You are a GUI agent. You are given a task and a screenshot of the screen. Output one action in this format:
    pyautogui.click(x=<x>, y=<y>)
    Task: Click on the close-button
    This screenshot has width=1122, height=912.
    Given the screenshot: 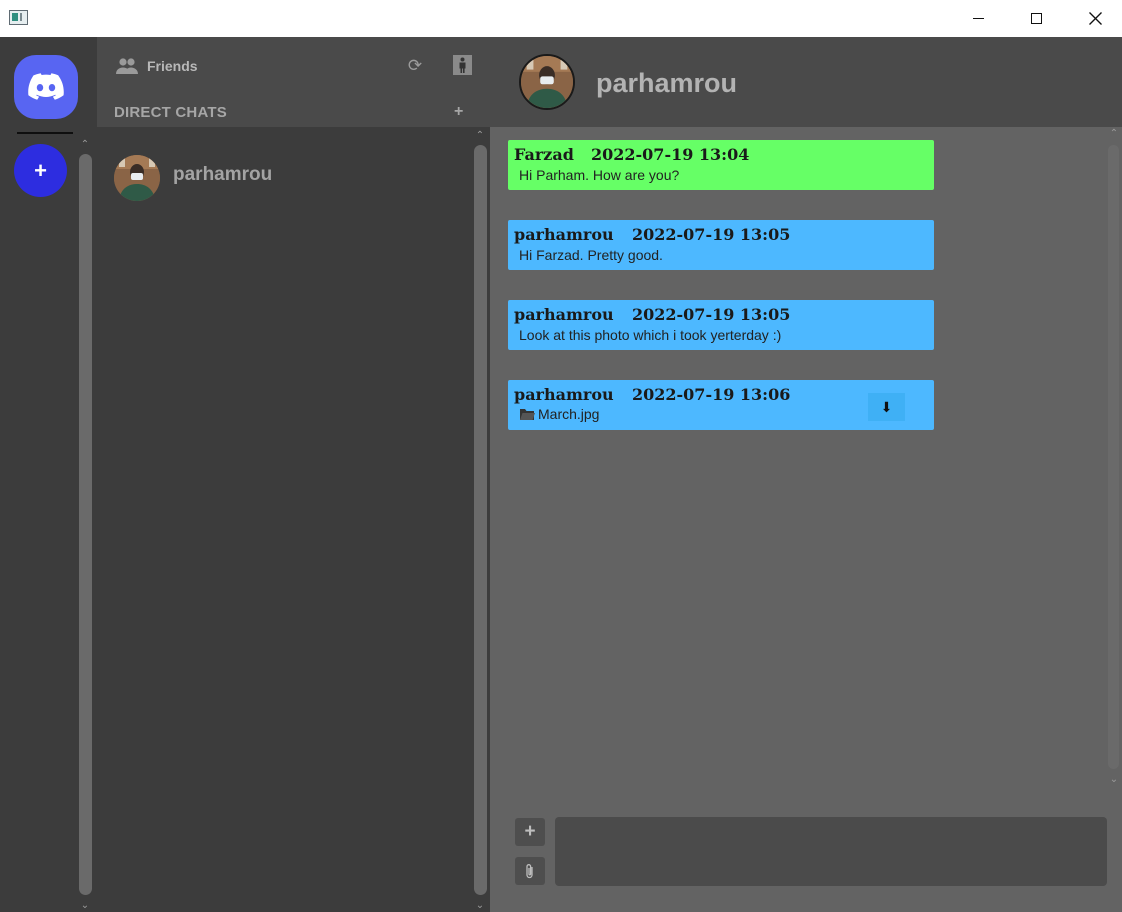 What is the action you would take?
    pyautogui.click(x=1094, y=18)
    